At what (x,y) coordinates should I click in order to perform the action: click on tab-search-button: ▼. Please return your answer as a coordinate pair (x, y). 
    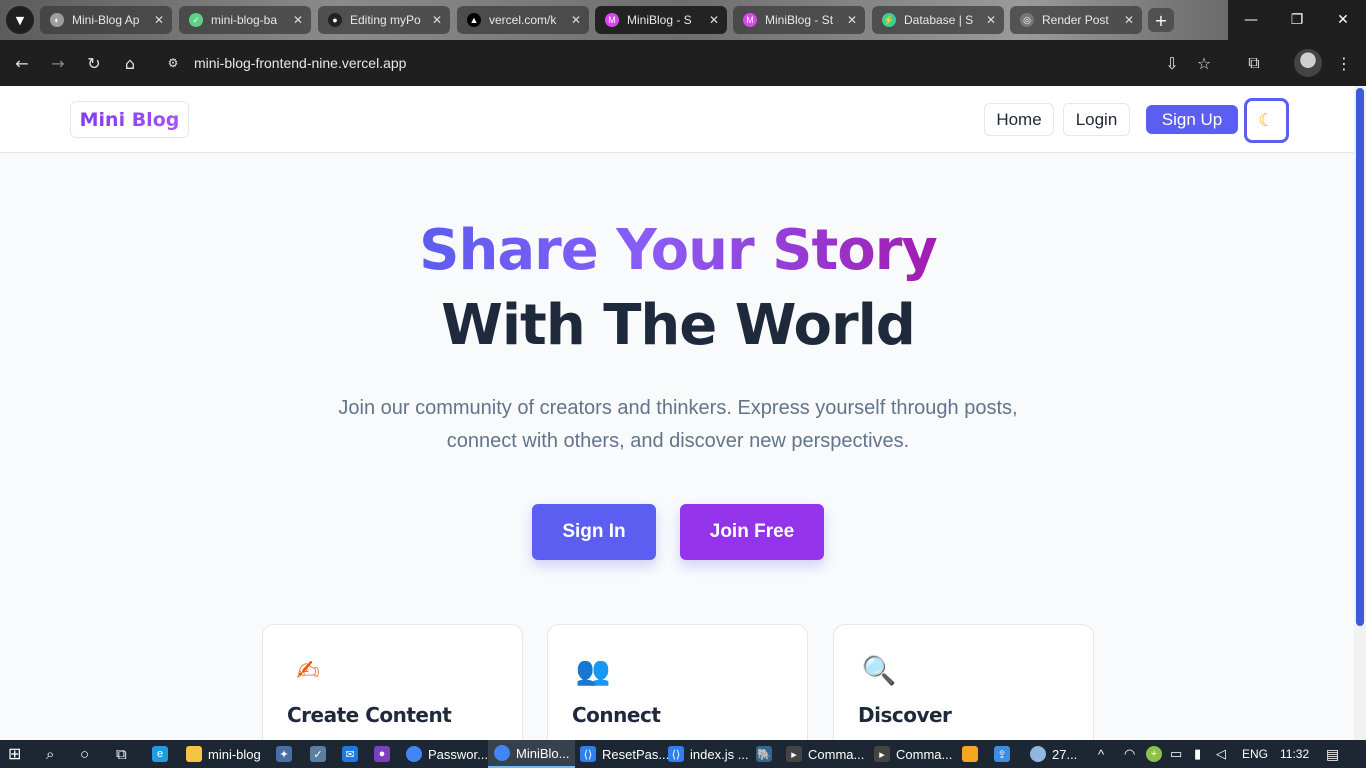
    Looking at the image, I should click on (20, 20).